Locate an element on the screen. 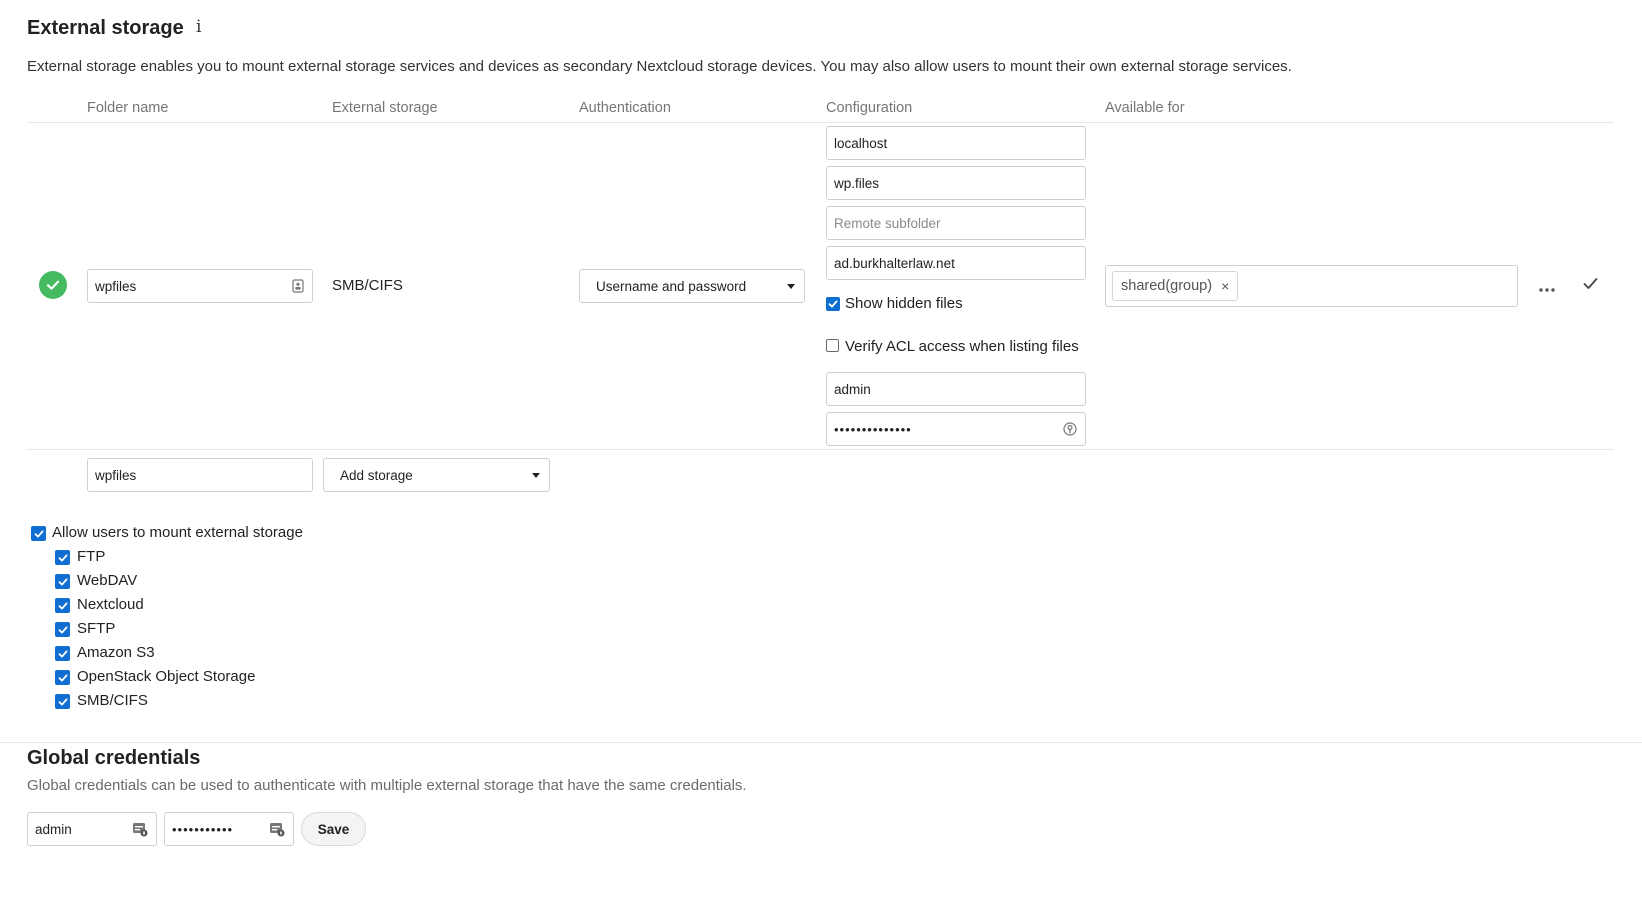 The height and width of the screenshot is (901, 1642). config-domain-value: ad.burkhalterlaw.net is located at coordinates (894, 263).